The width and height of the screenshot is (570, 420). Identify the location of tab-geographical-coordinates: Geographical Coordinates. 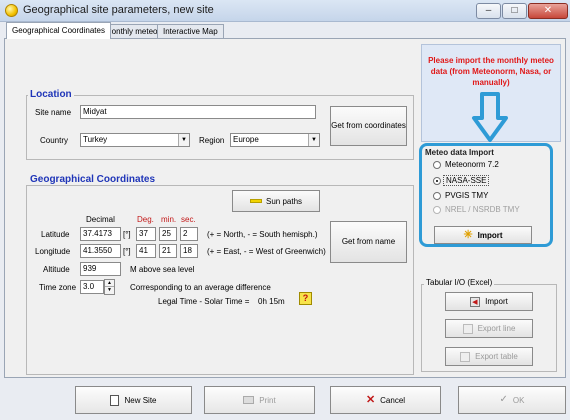
(58, 30).